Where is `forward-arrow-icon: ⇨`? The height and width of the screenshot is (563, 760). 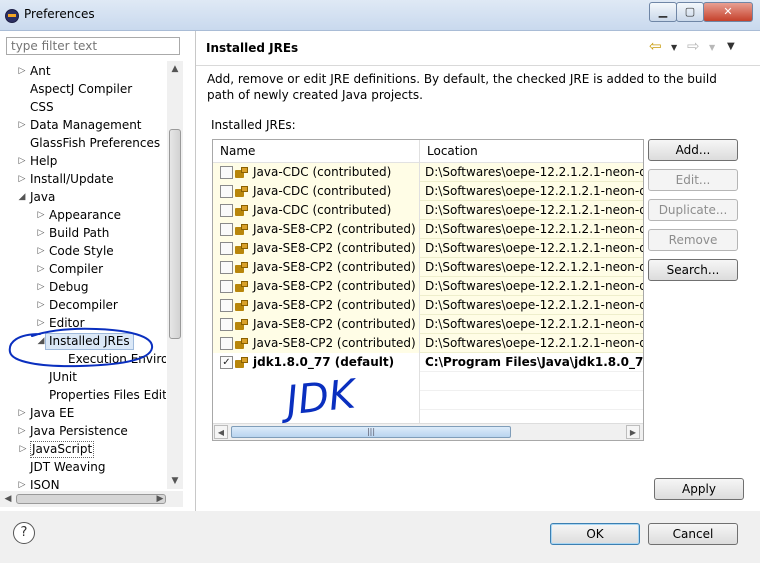 forward-arrow-icon: ⇨ is located at coordinates (693, 46).